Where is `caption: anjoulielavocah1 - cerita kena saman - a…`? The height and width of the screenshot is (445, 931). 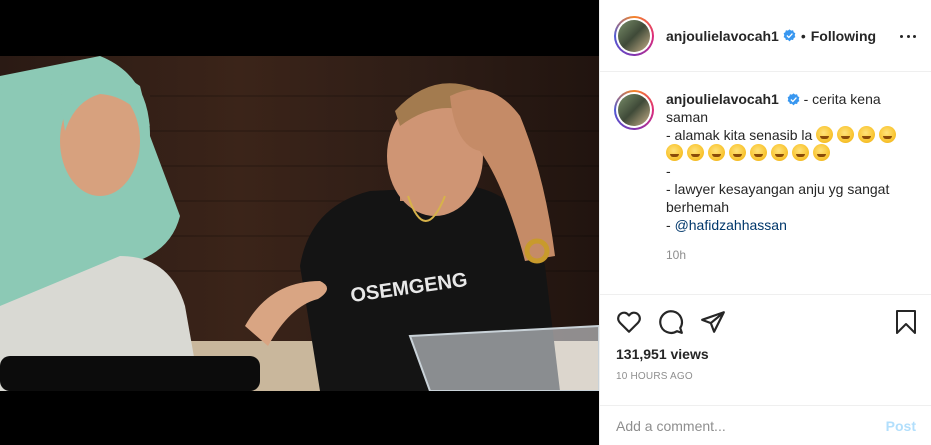
caption: anjoulielavocah1 - cerita kena saman - a… is located at coordinates (766, 162).